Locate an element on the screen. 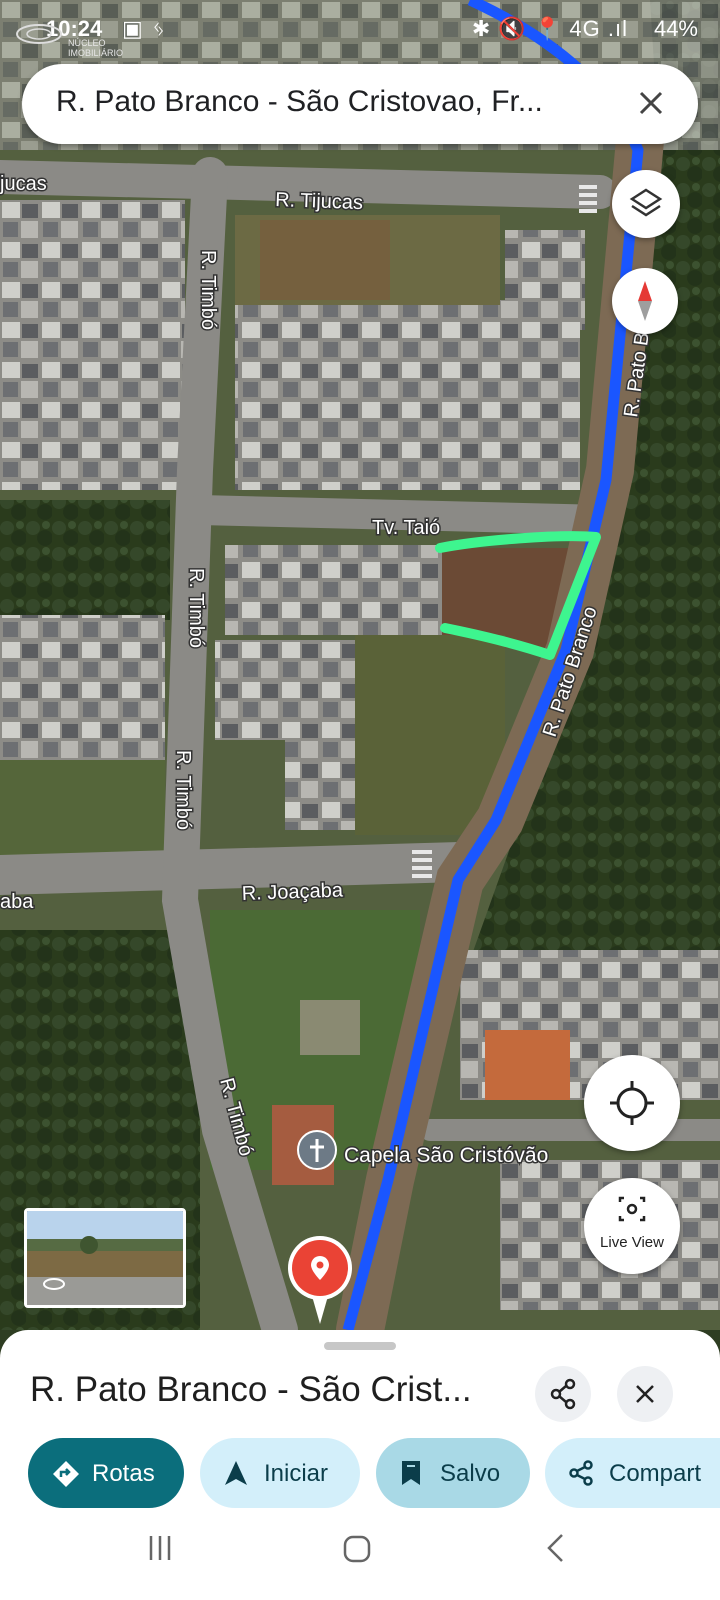 The image size is (720, 1600). recent-apps-icon is located at coordinates (160, 1548).